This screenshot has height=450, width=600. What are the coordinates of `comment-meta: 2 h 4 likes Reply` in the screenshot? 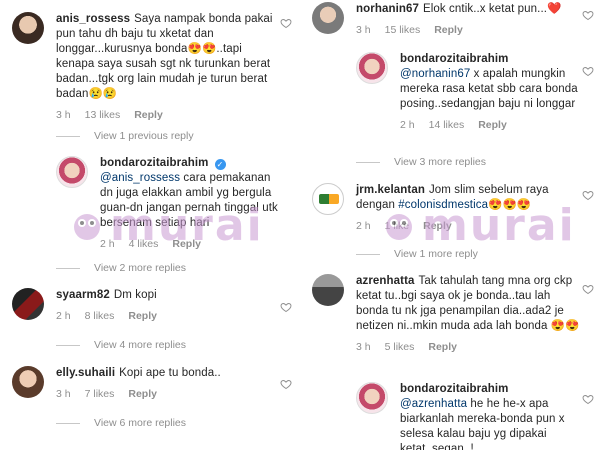 It's located at (192, 244).